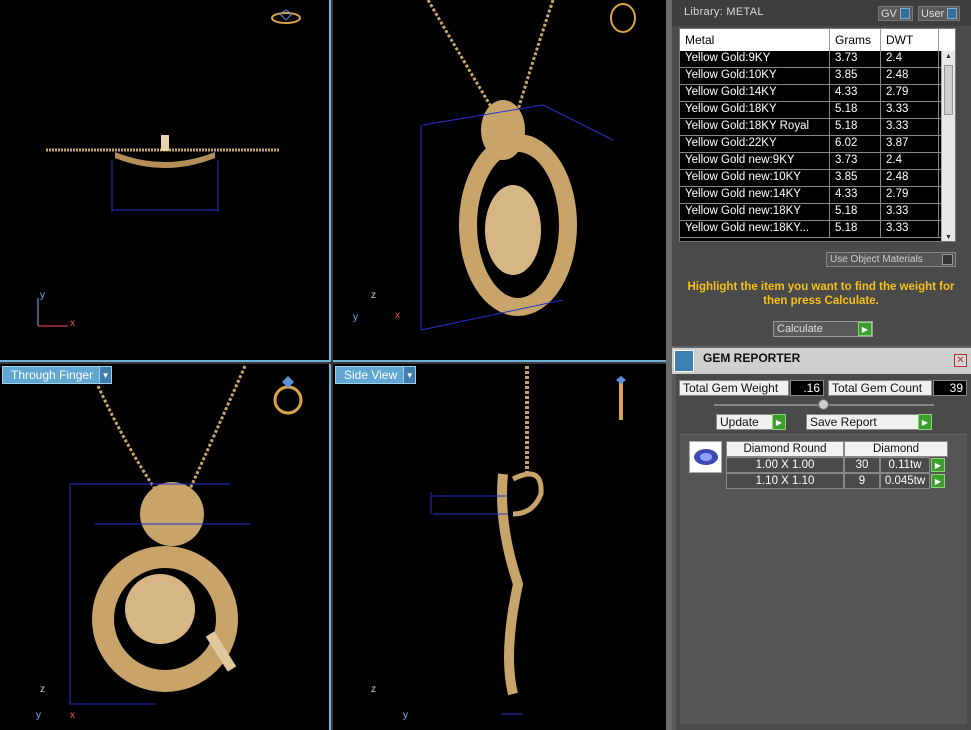 This screenshot has width=971, height=730. What do you see at coordinates (817, 229) in the screenshot?
I see `table-row: Yellow Gold new:18KY... 5.18 3.33` at bounding box center [817, 229].